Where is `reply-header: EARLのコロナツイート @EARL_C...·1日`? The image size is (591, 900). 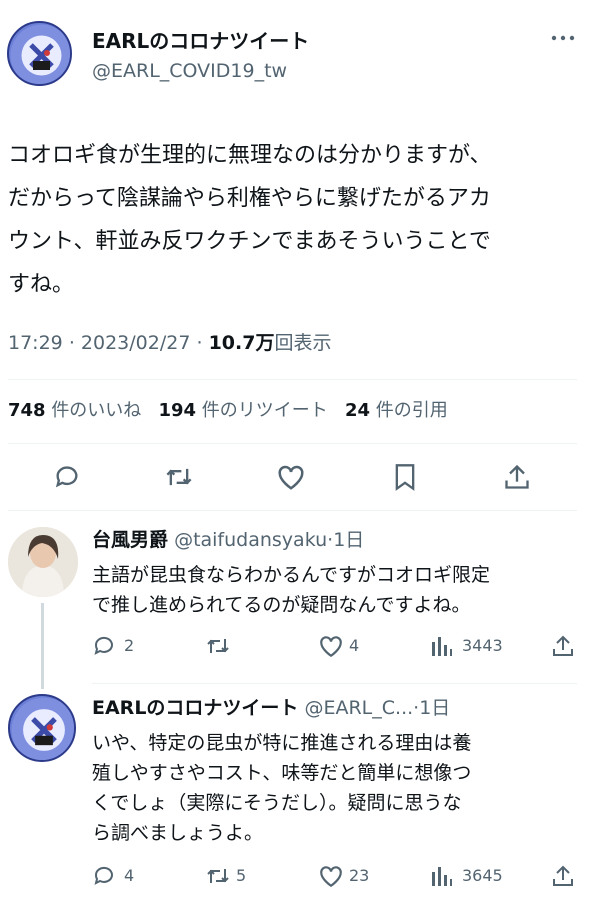
reply-header: EARLのコロナツイート @EARL_C...·1日 is located at coordinates (271, 708).